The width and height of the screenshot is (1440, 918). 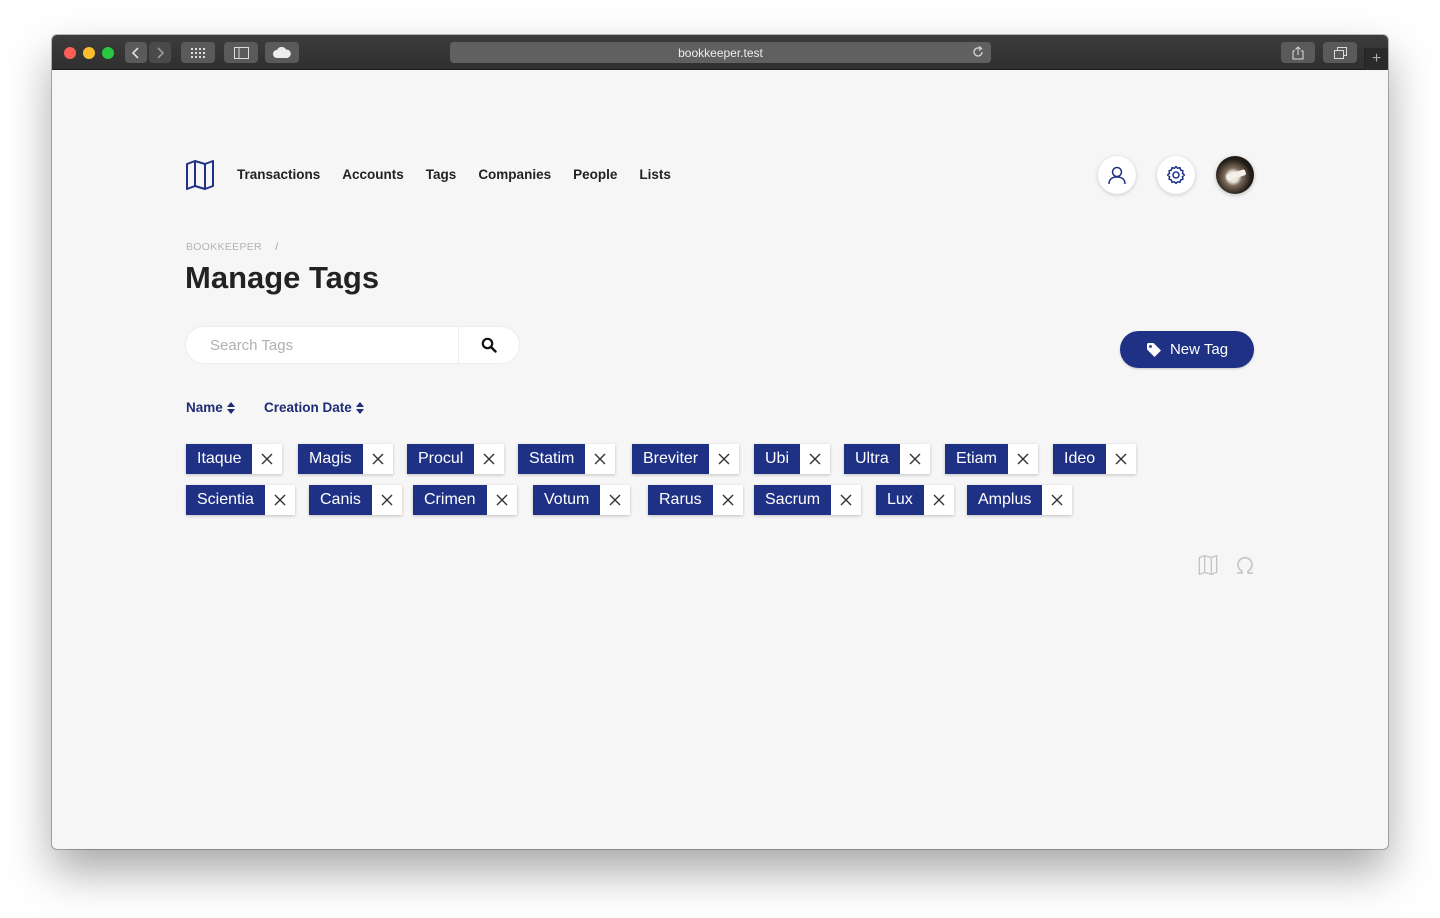 What do you see at coordinates (340, 500) in the screenshot?
I see `tag-label: Canis` at bounding box center [340, 500].